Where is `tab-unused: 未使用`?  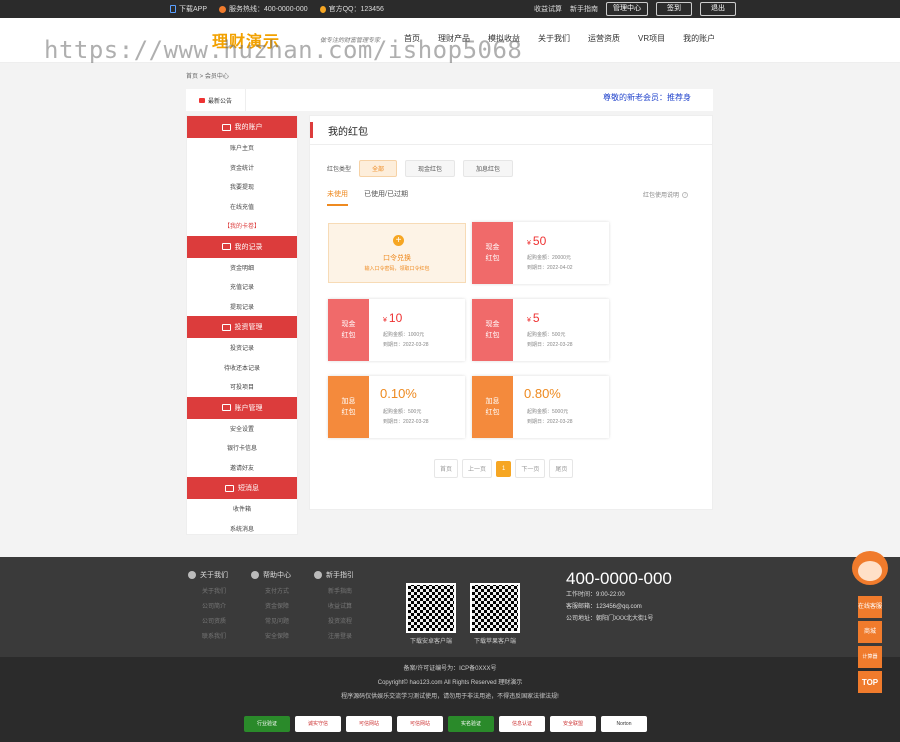
tab-unused: 未使用 is located at coordinates (337, 197).